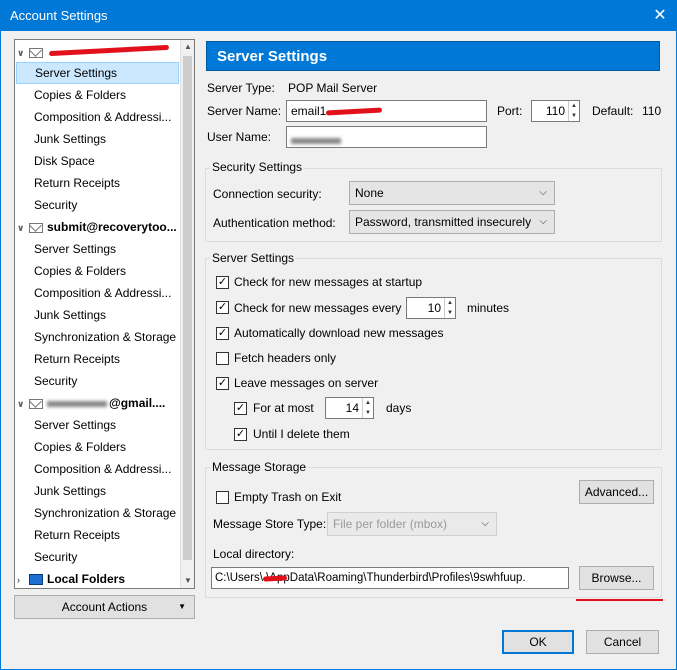 This screenshot has height=670, width=677. Describe the element at coordinates (285, 358) in the screenshot. I see `fetch-headers-label: Fetch headers only` at that location.